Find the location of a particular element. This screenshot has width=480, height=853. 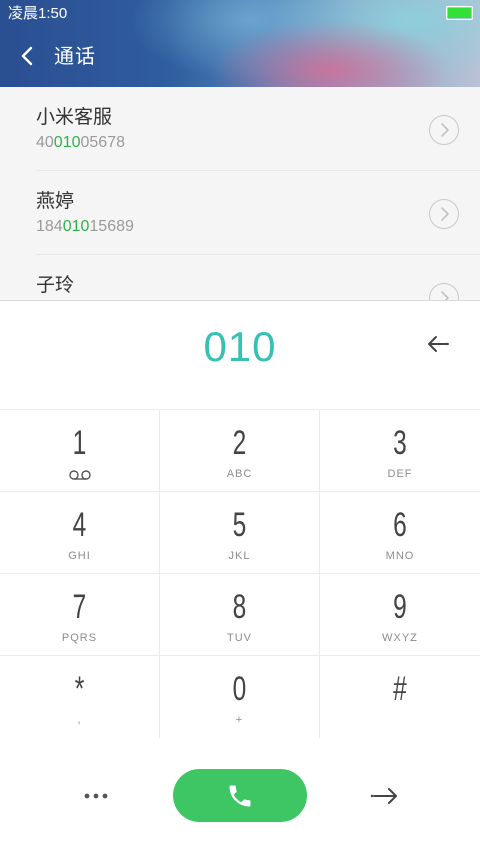

status-time: 凌晨1:50 is located at coordinates (38, 13).